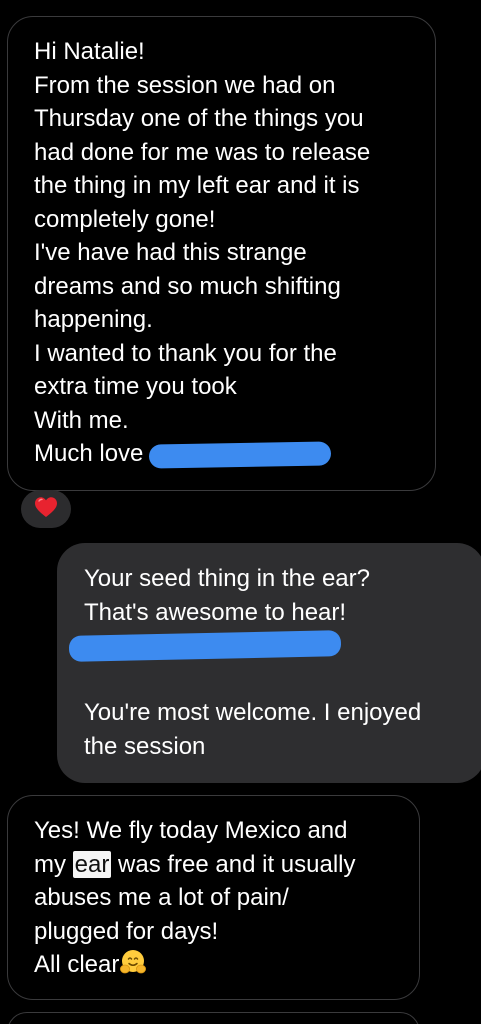  Describe the element at coordinates (92, 864) in the screenshot. I see `search-highlight: ear` at that location.